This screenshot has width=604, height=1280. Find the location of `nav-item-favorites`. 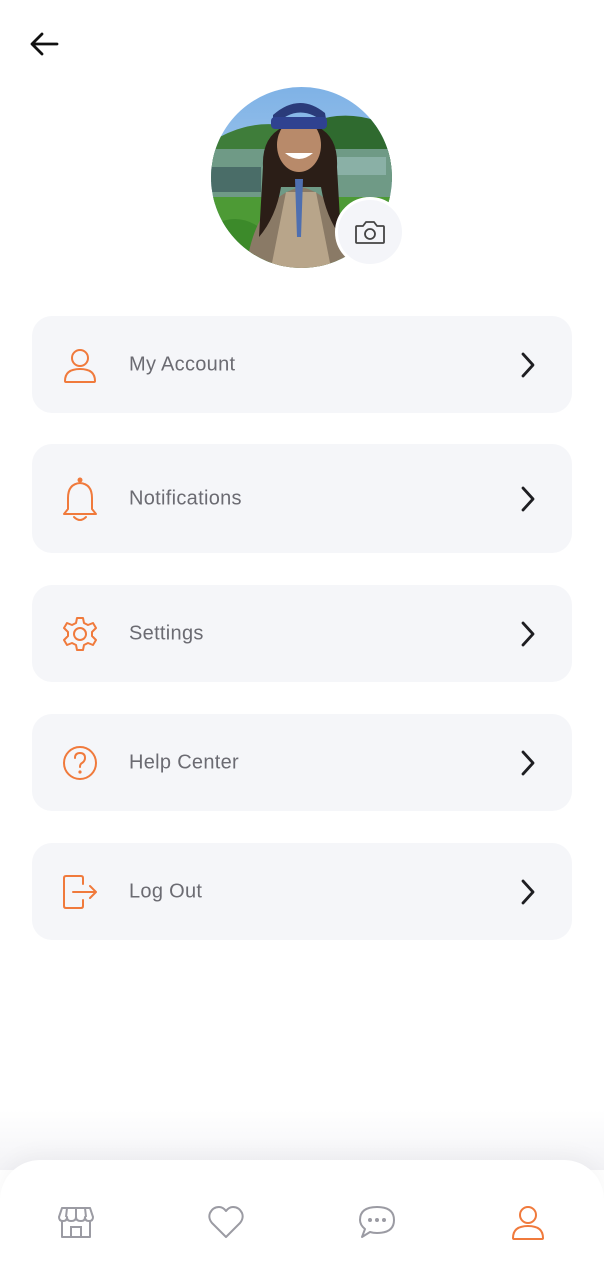

nav-item-favorites is located at coordinates (226, 1222).